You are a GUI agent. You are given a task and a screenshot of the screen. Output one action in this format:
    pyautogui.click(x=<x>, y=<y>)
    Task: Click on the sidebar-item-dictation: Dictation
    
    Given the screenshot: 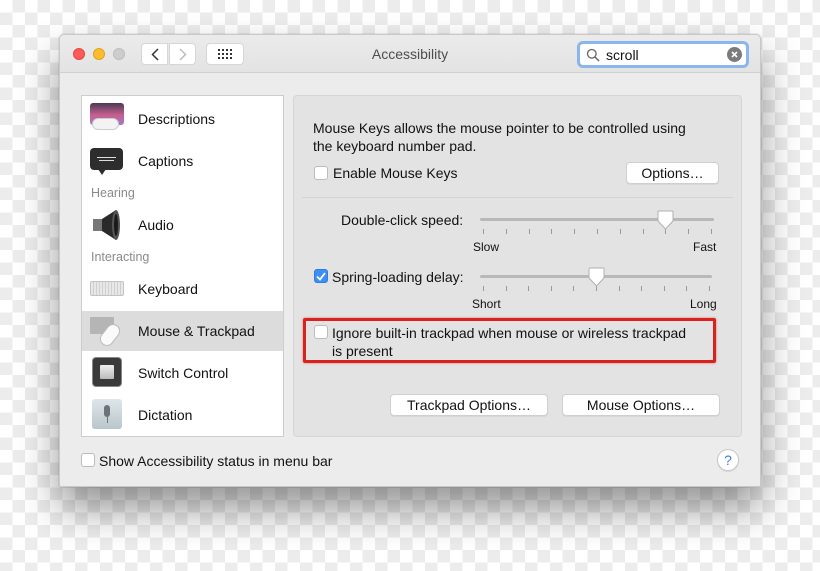 What is the action you would take?
    pyautogui.click(x=182, y=415)
    